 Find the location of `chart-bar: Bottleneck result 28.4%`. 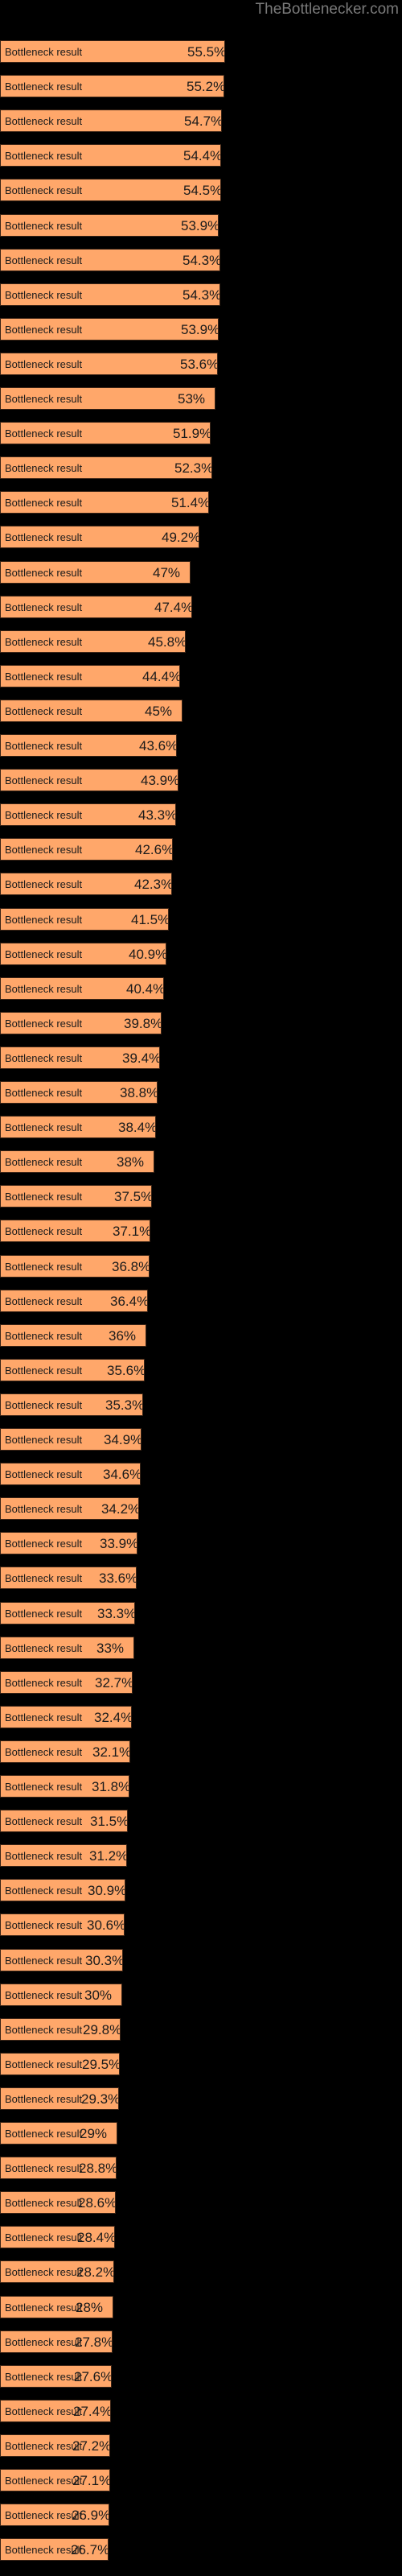

chart-bar: Bottleneck result 28.4% is located at coordinates (57, 2237).